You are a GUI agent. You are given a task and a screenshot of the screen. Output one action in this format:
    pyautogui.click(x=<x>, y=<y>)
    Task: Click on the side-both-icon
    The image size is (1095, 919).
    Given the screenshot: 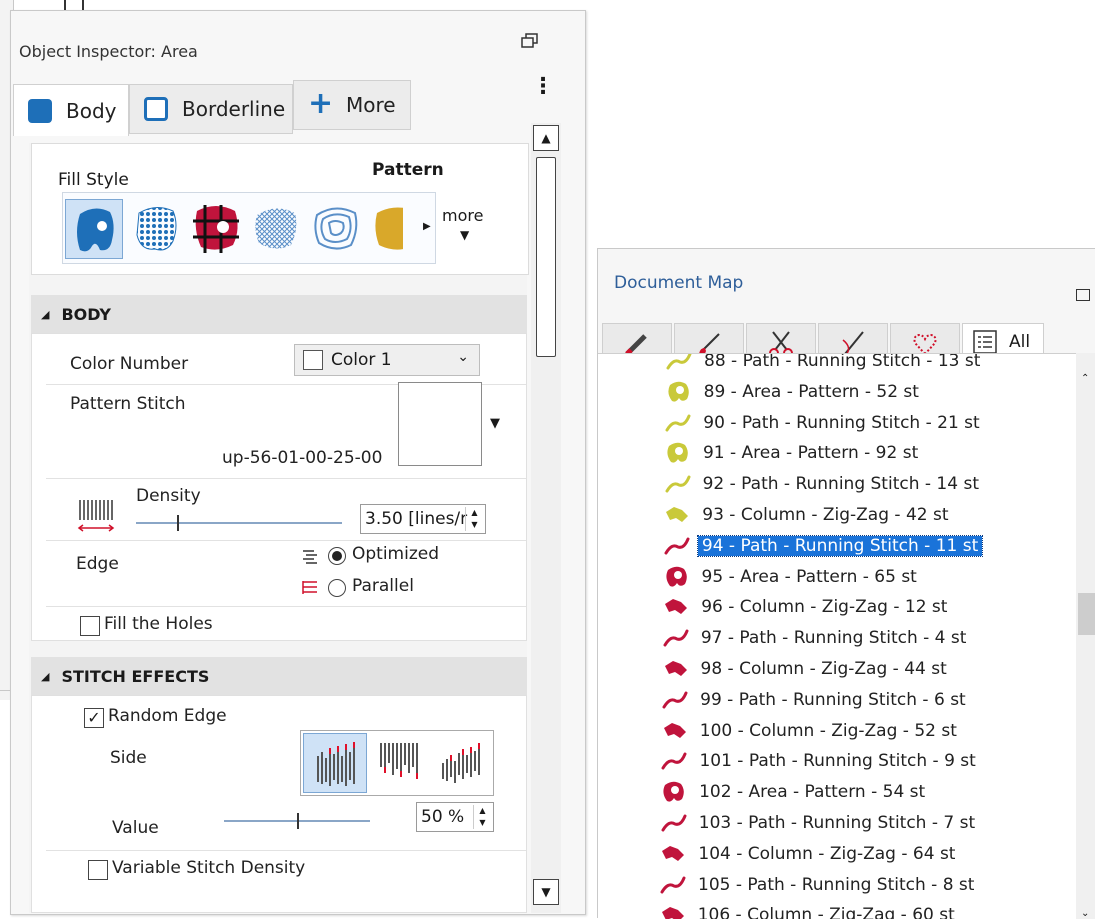 What is the action you would take?
    pyautogui.click(x=335, y=763)
    